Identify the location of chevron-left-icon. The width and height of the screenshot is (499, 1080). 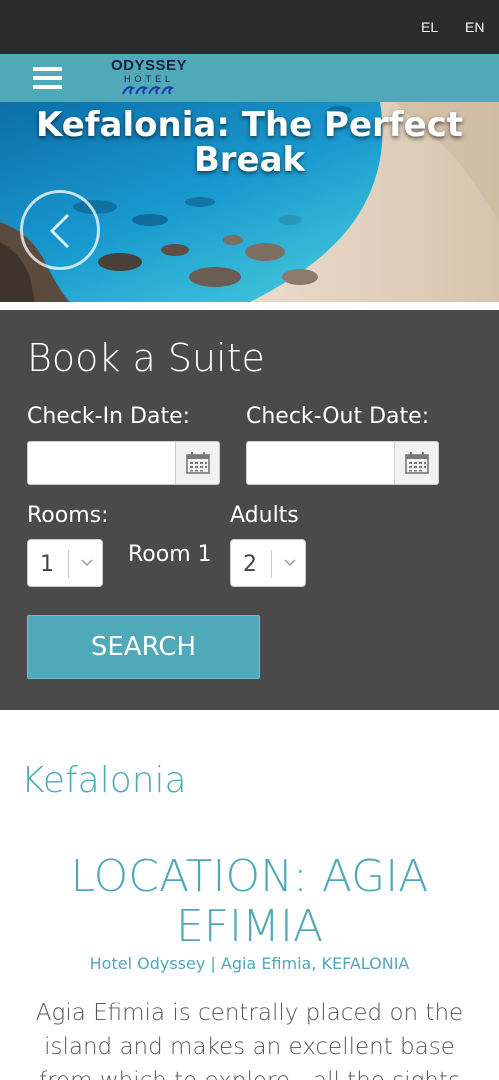
(59, 231).